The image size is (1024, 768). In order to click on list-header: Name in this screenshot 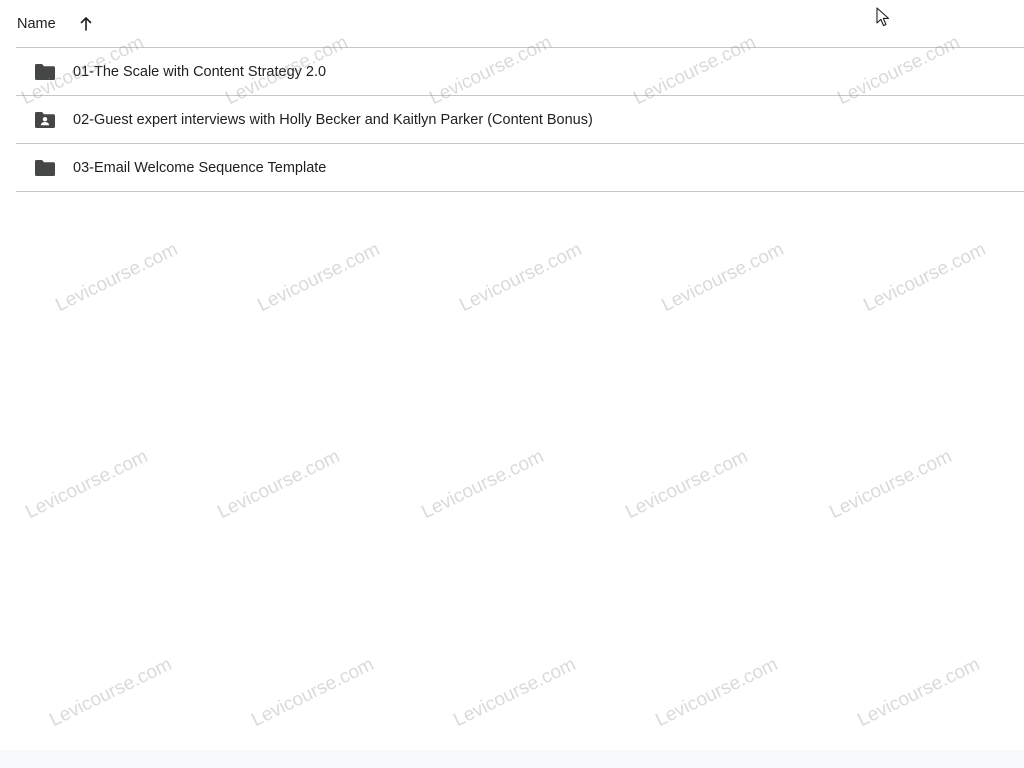, I will do `click(520, 24)`.